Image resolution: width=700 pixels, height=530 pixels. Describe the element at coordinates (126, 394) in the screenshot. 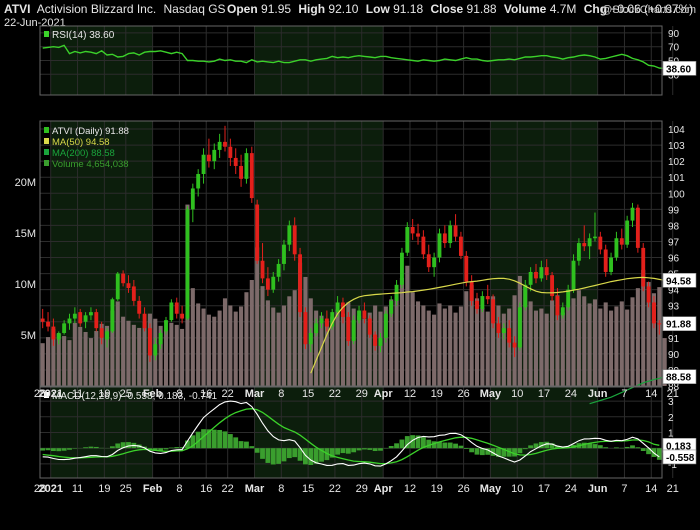

I see `x-axis-label: 25` at that location.